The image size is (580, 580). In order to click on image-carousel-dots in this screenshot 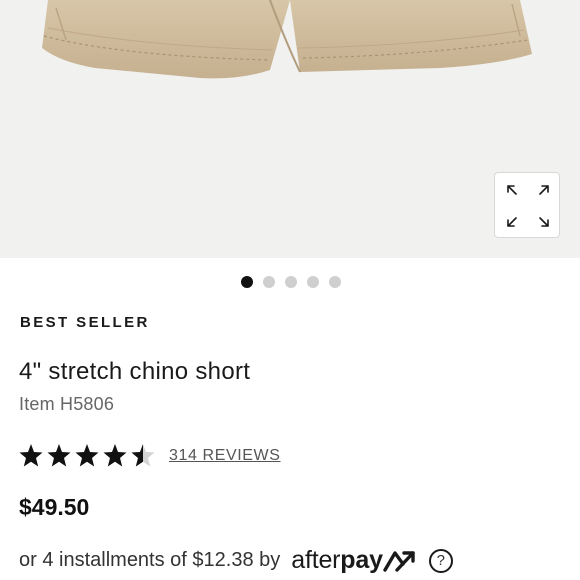, I will do `click(291, 282)`.